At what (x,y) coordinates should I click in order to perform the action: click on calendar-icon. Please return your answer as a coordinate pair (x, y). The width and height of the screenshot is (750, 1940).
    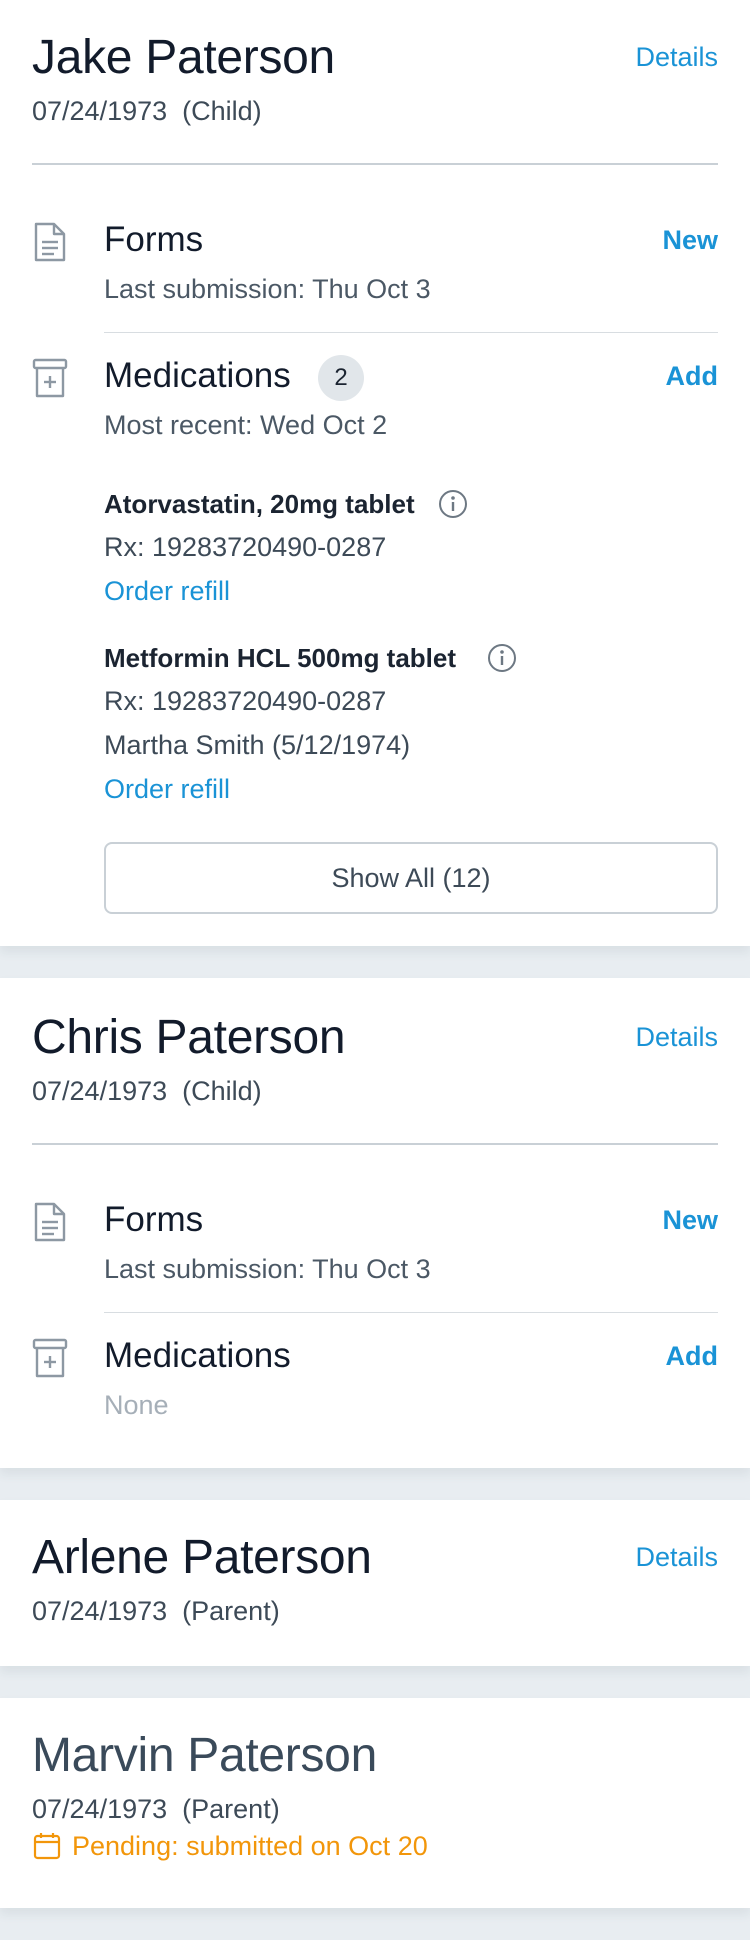
    Looking at the image, I should click on (47, 1846).